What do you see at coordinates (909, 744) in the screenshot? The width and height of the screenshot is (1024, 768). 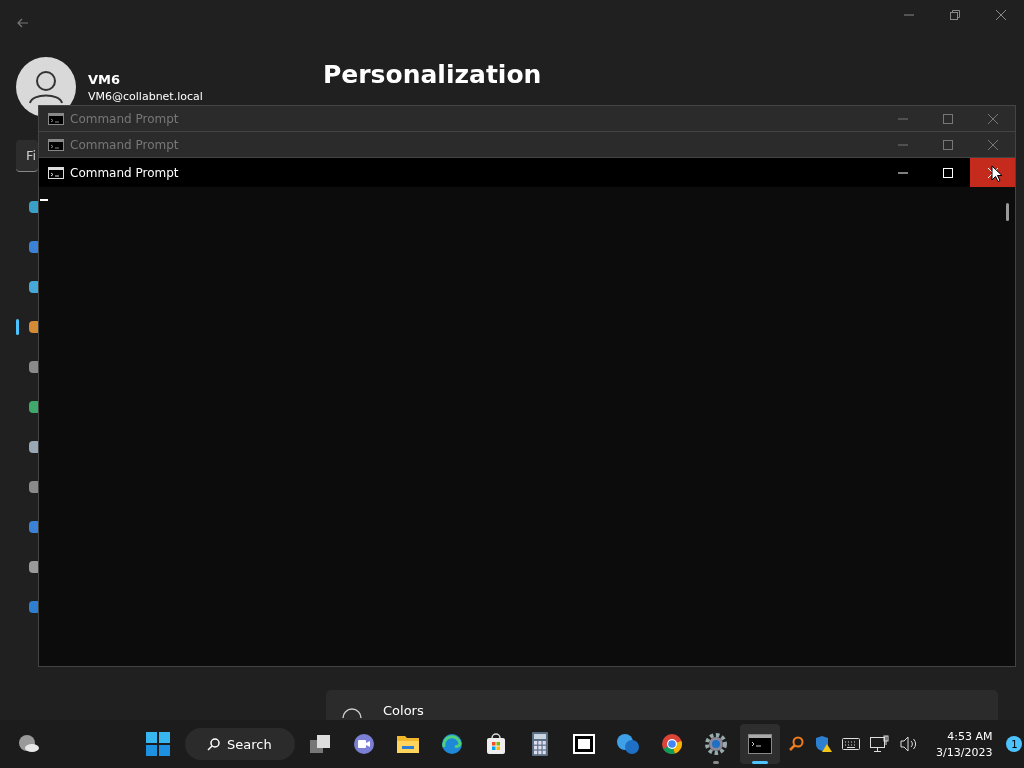 I see `volume-icon` at bounding box center [909, 744].